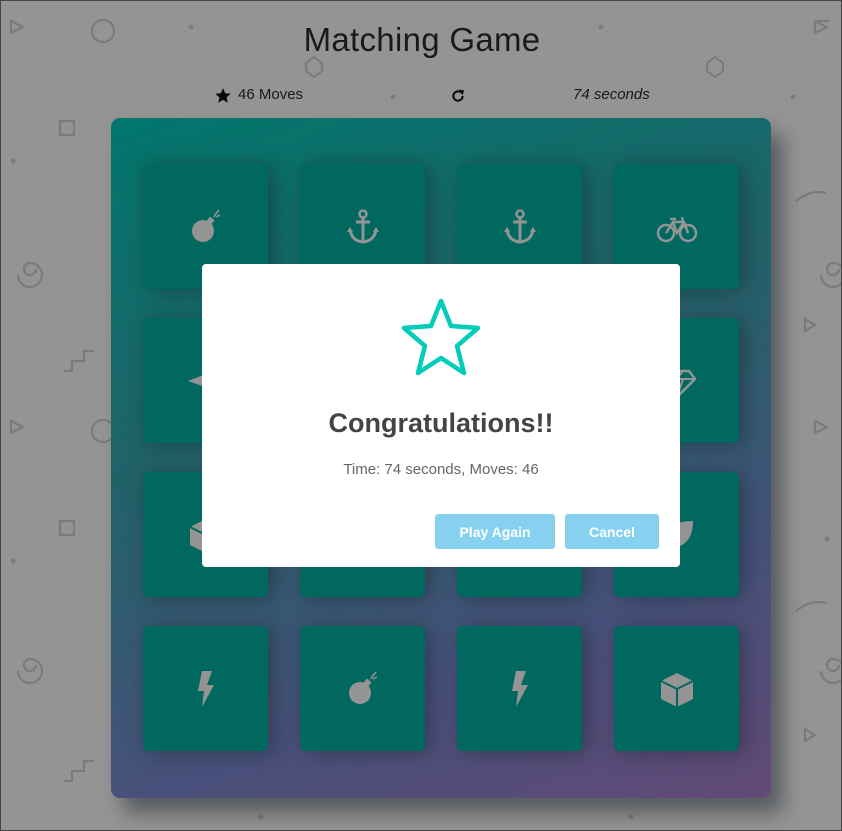 This screenshot has height=831, width=842. What do you see at coordinates (441, 469) in the screenshot?
I see `modal-stats: Time: 74 seconds, Moves: 46` at bounding box center [441, 469].